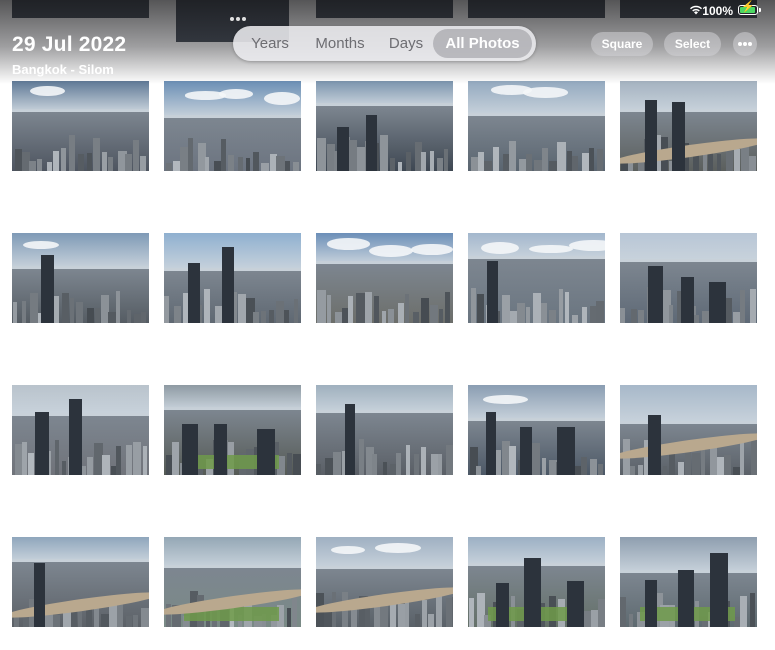  What do you see at coordinates (622, 44) in the screenshot?
I see `square-button: Square` at bounding box center [622, 44].